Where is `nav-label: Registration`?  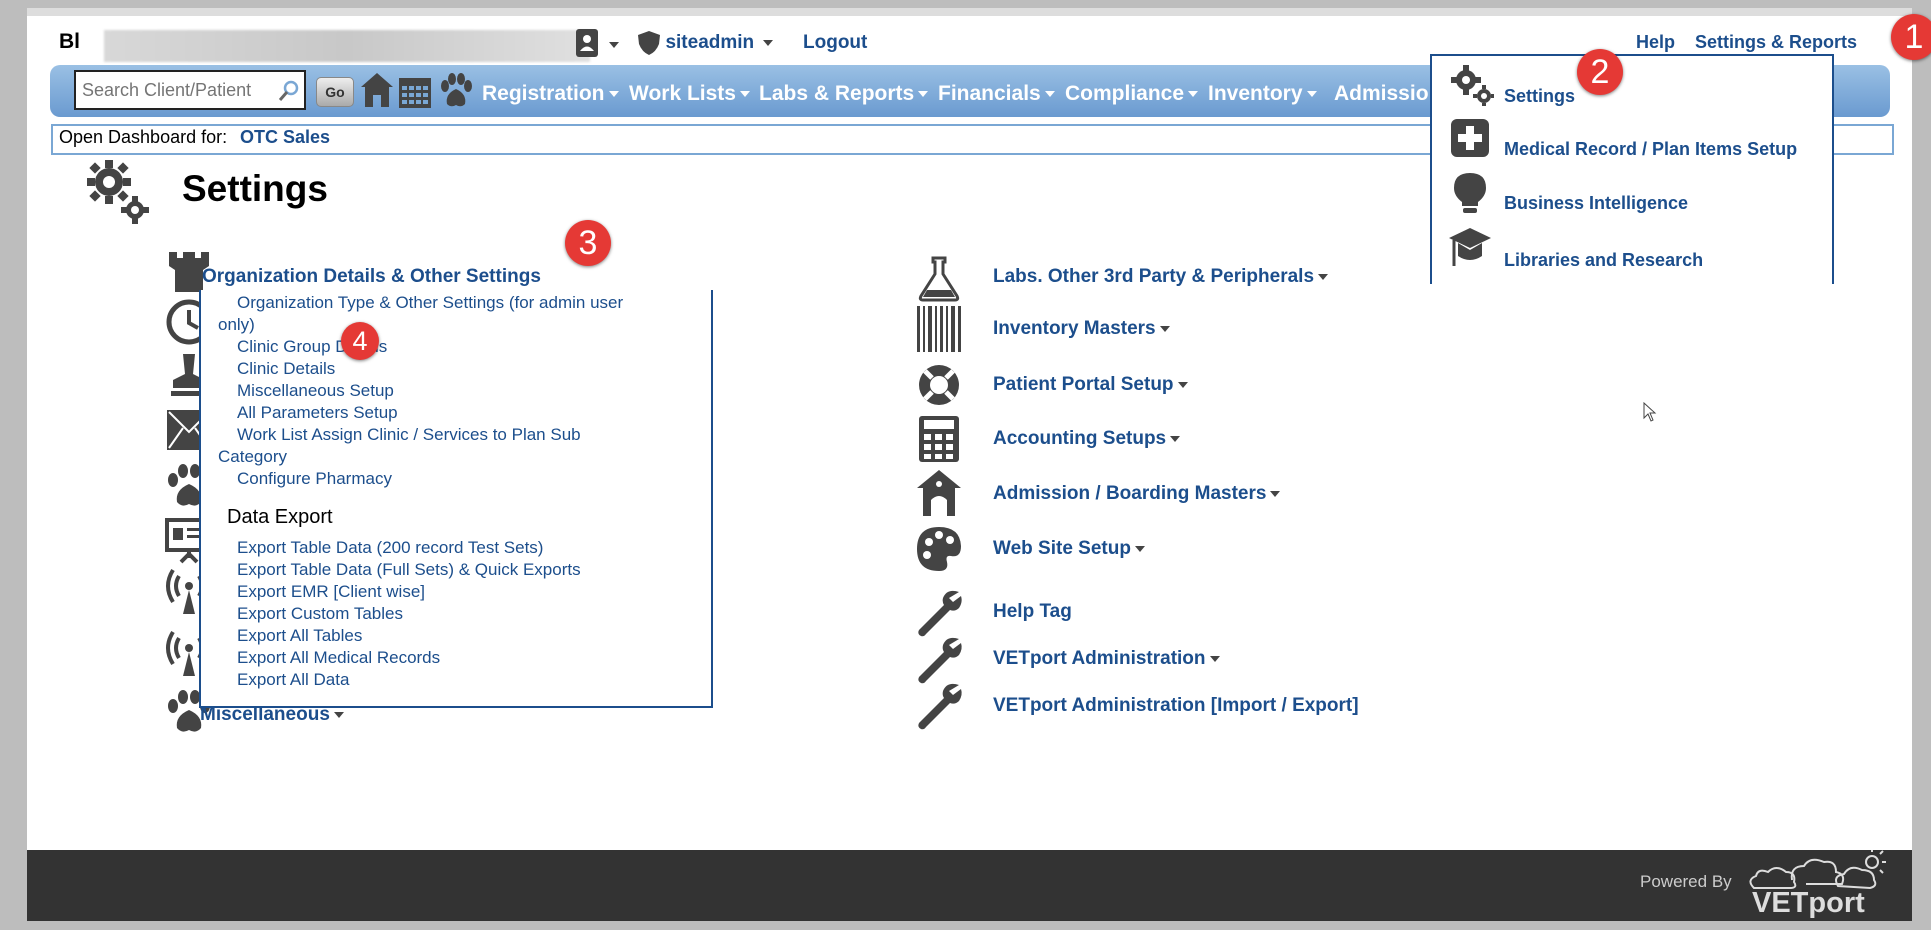
nav-label: Registration is located at coordinates (543, 93).